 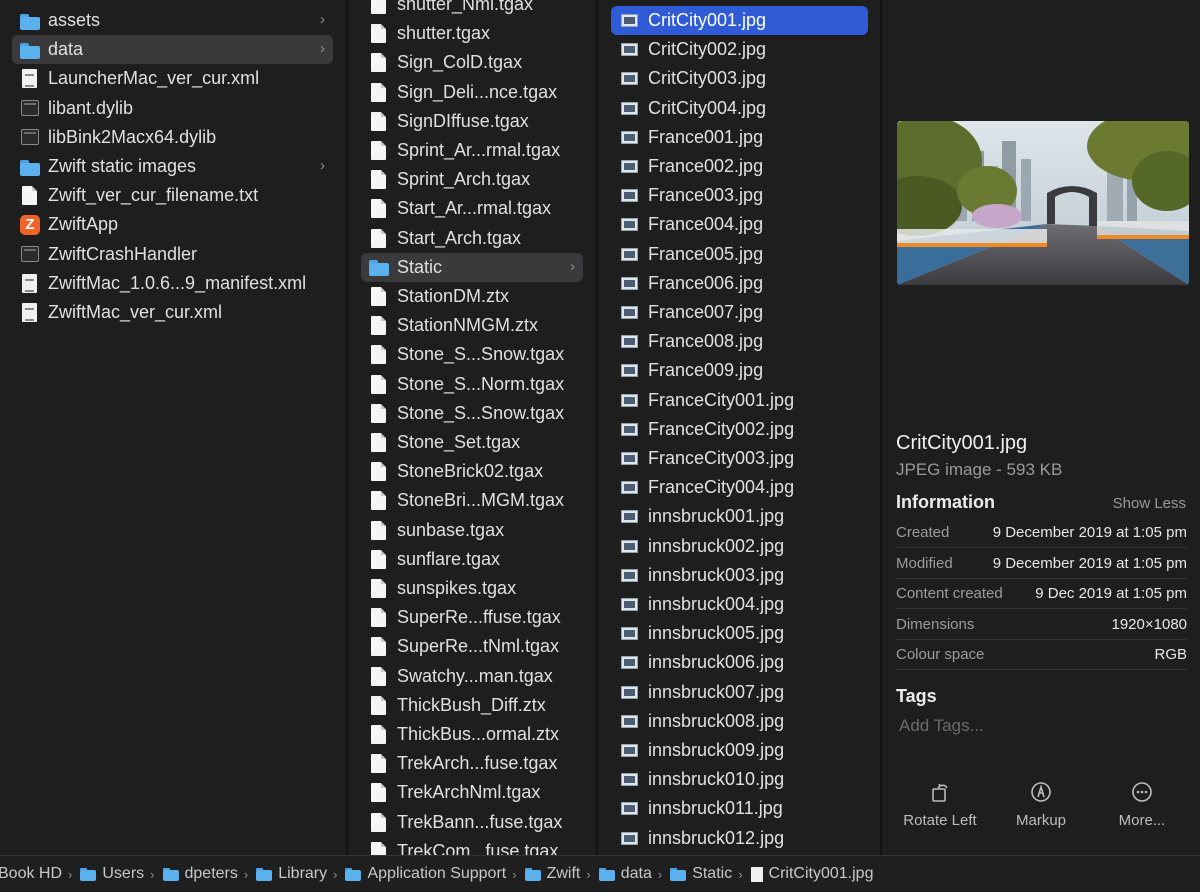 What do you see at coordinates (625, 874) in the screenshot?
I see `breadcrumb-item: data` at bounding box center [625, 874].